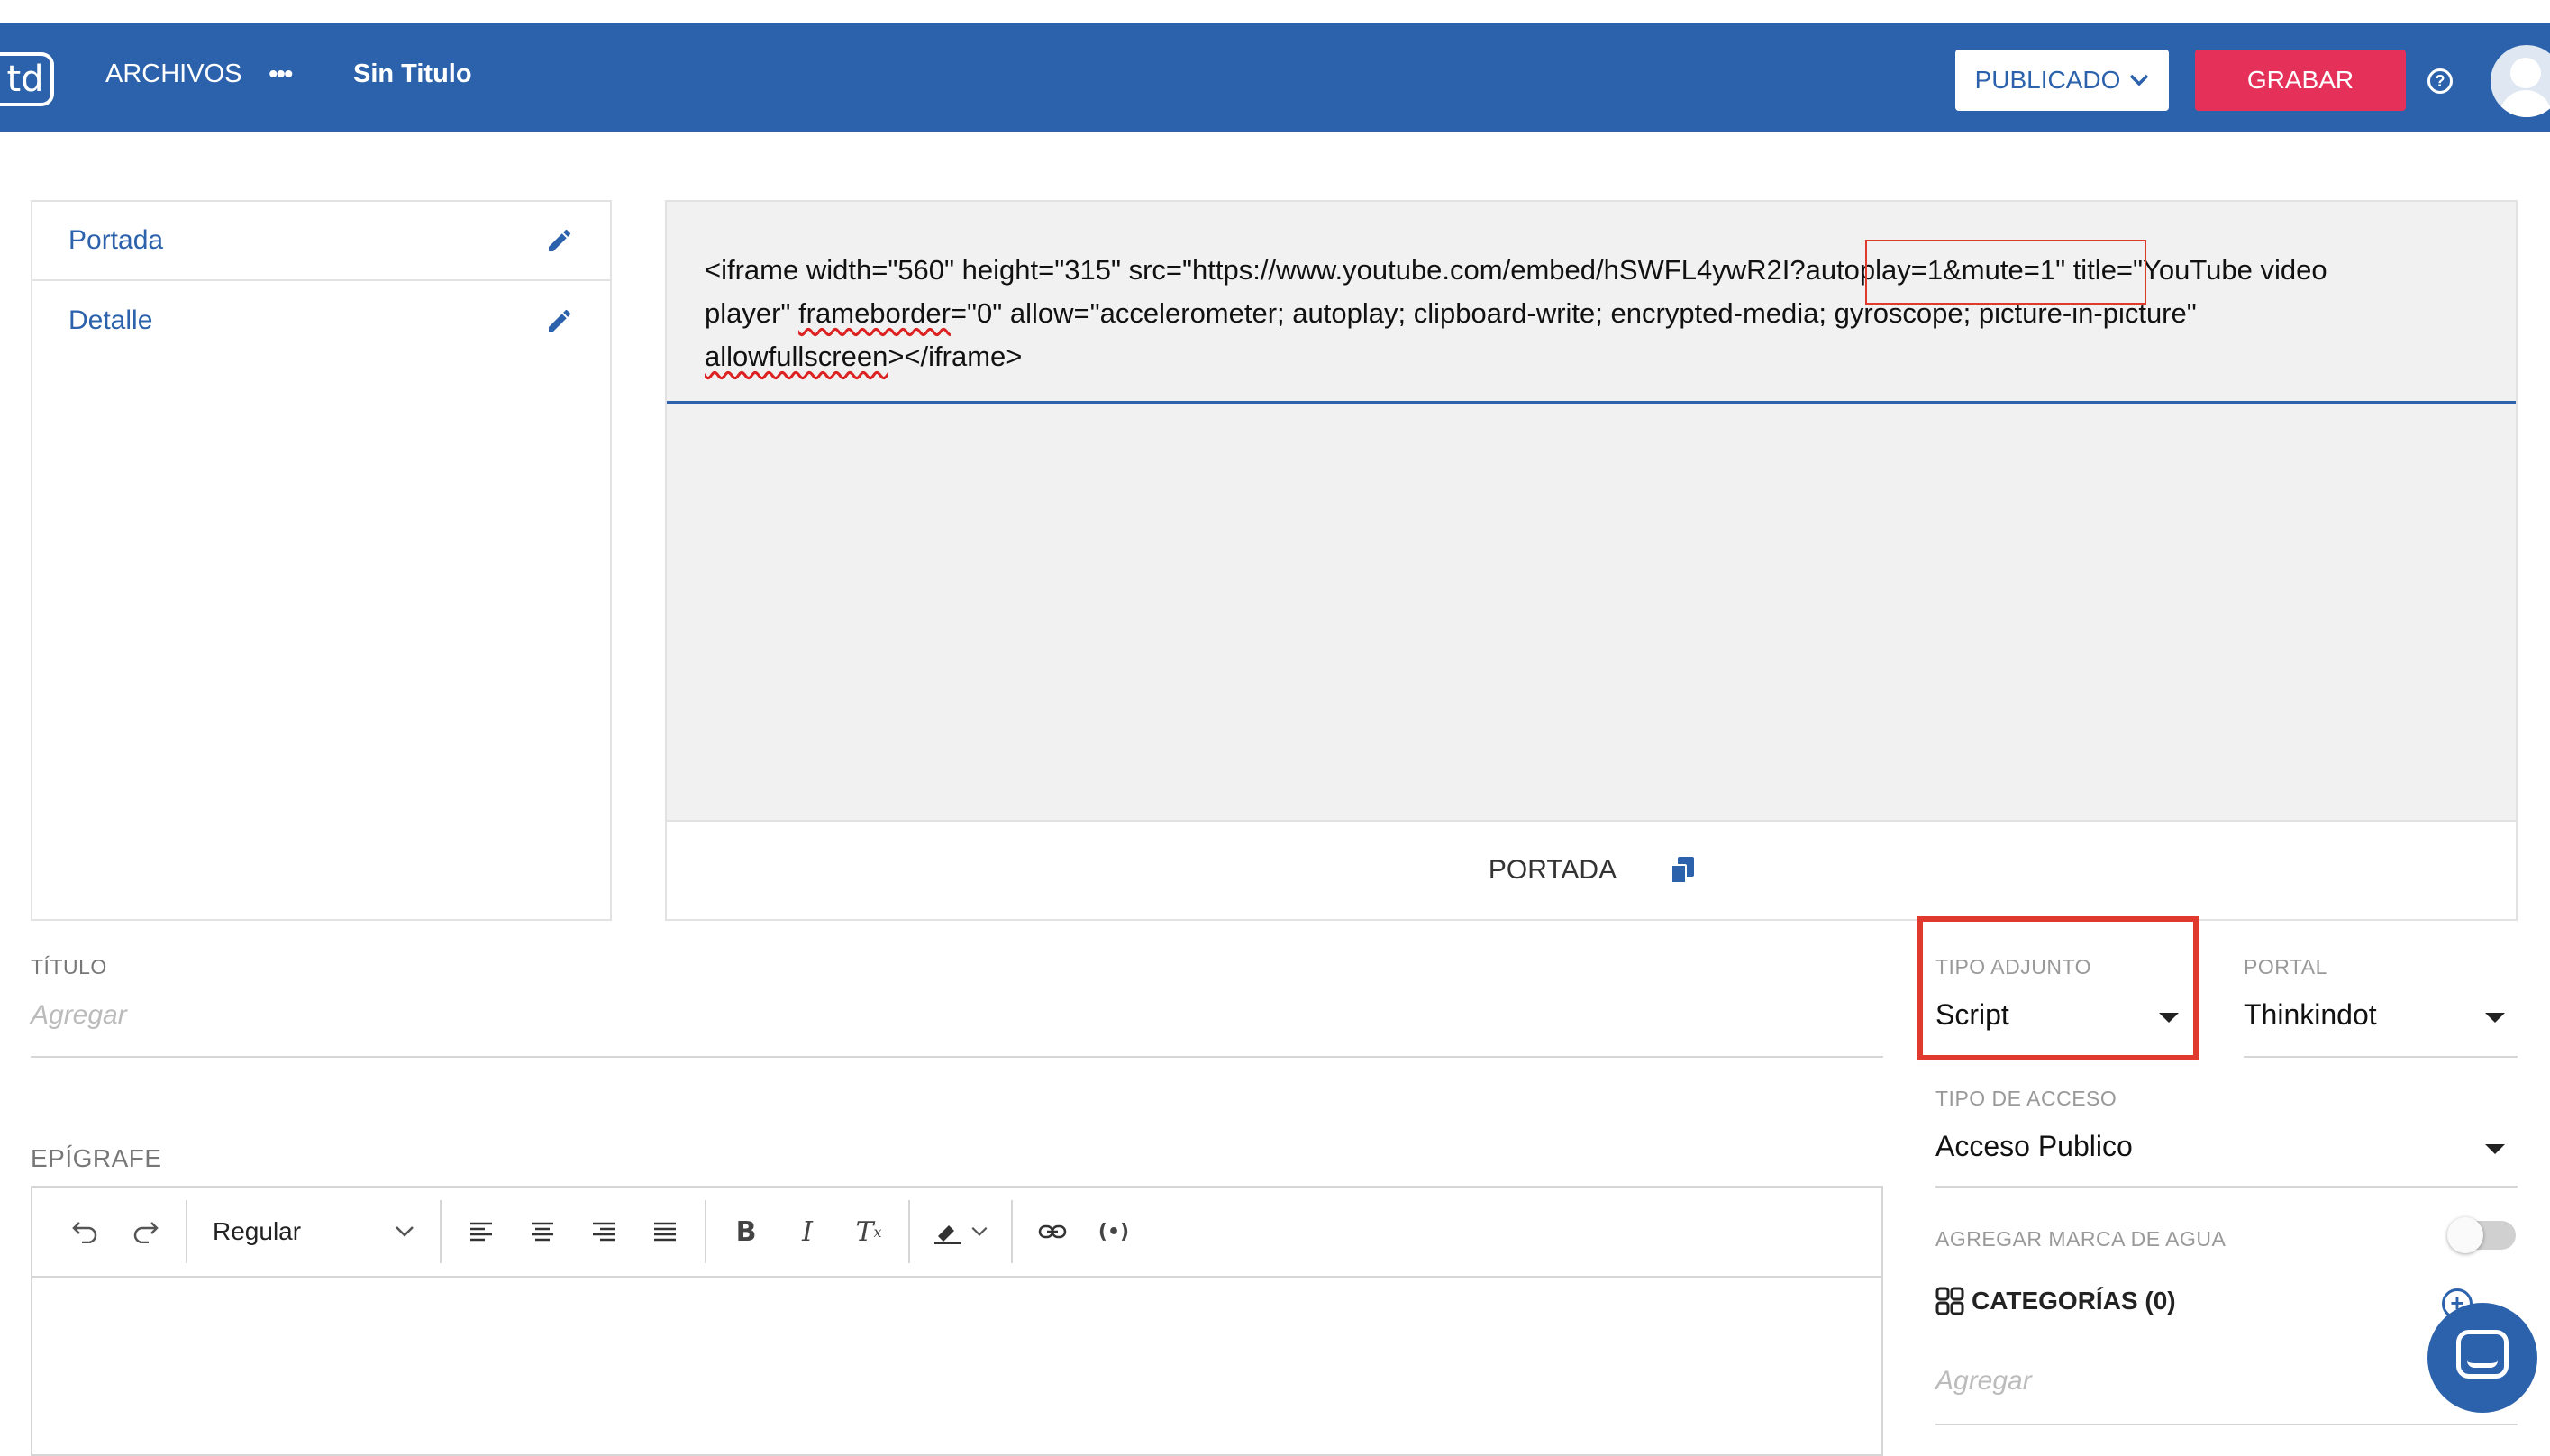 Image resolution: width=2550 pixels, height=1456 pixels. I want to click on portal-underline, so click(2381, 1057).